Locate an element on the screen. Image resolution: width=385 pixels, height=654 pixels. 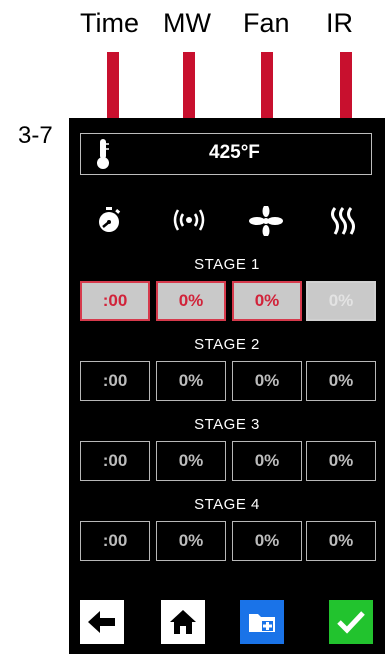
label-ir: IR is located at coordinates (339, 23).